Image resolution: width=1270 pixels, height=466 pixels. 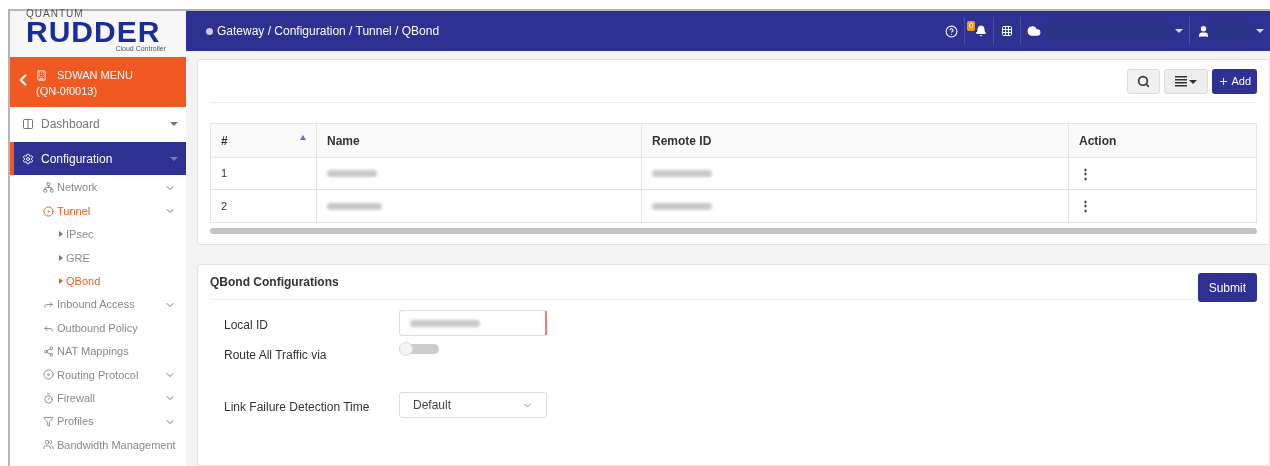 I want to click on bell-icon, so click(x=981, y=31).